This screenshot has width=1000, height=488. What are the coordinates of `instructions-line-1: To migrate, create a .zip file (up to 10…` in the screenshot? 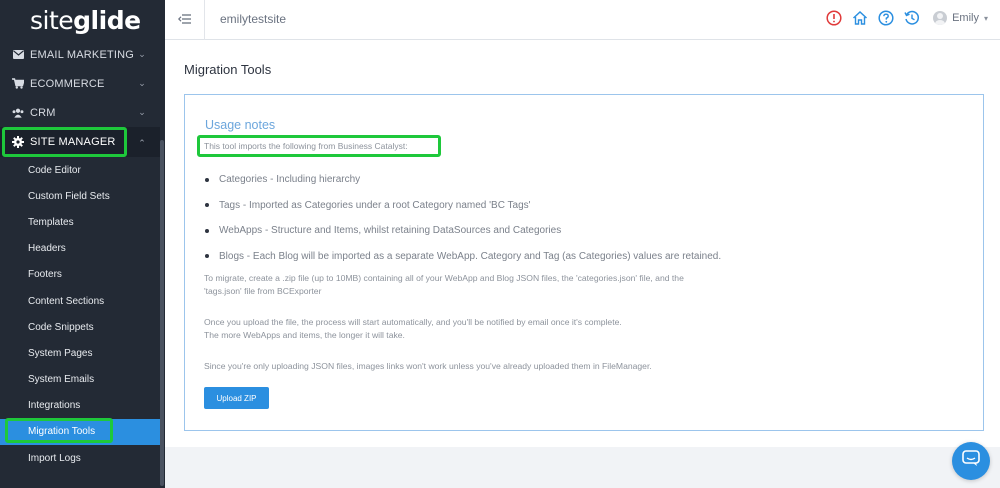 It's located at (444, 278).